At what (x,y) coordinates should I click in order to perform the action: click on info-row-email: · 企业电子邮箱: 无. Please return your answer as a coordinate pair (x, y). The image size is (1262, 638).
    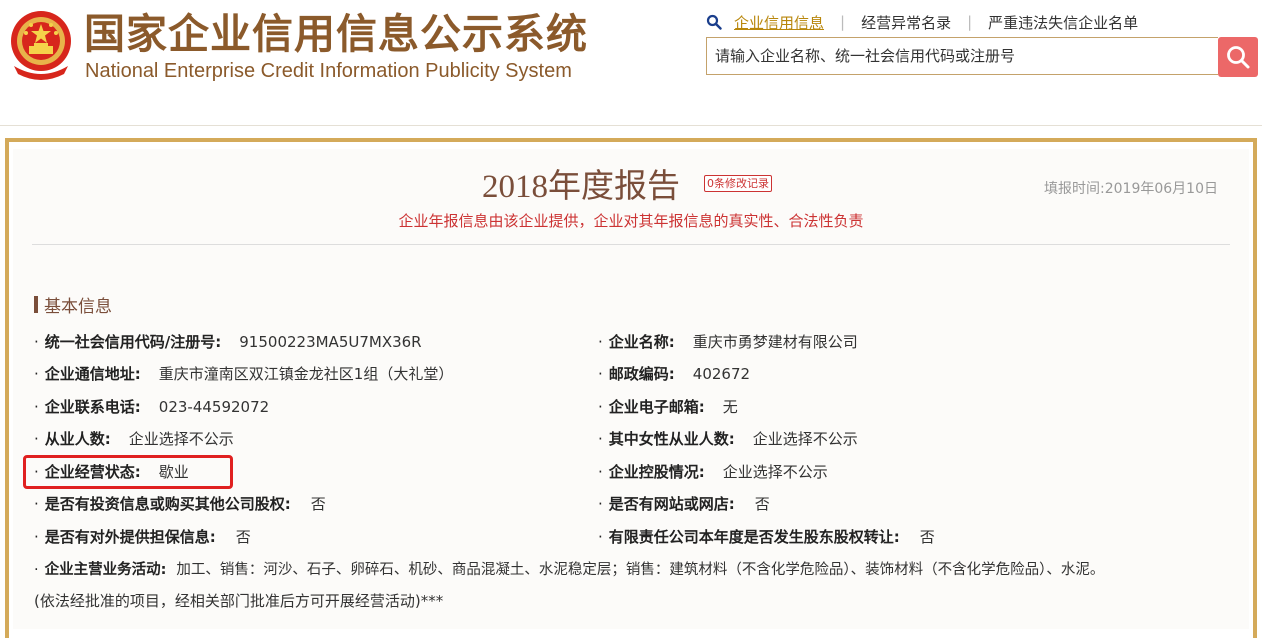
    Looking at the image, I should click on (668, 407).